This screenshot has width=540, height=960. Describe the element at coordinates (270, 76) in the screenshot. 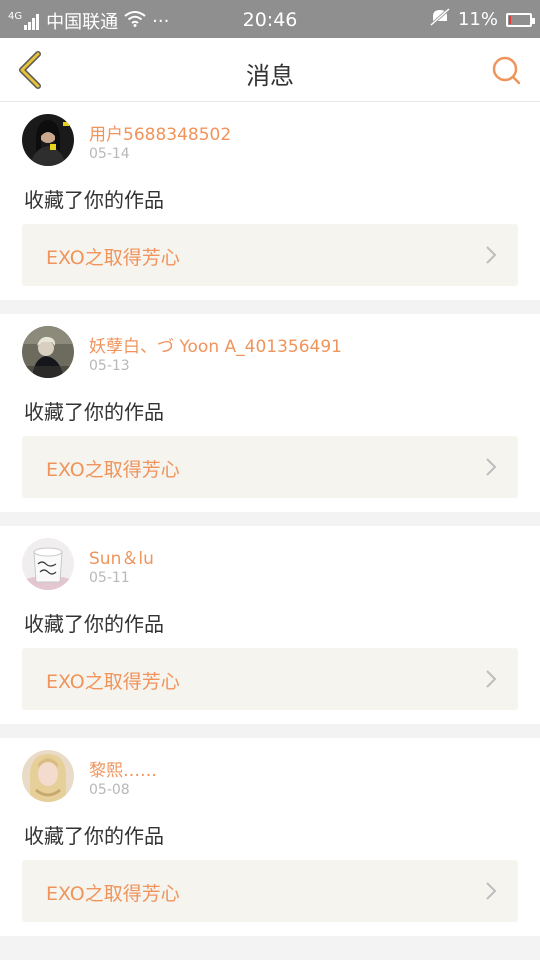

I see `page-title: 消息` at that location.